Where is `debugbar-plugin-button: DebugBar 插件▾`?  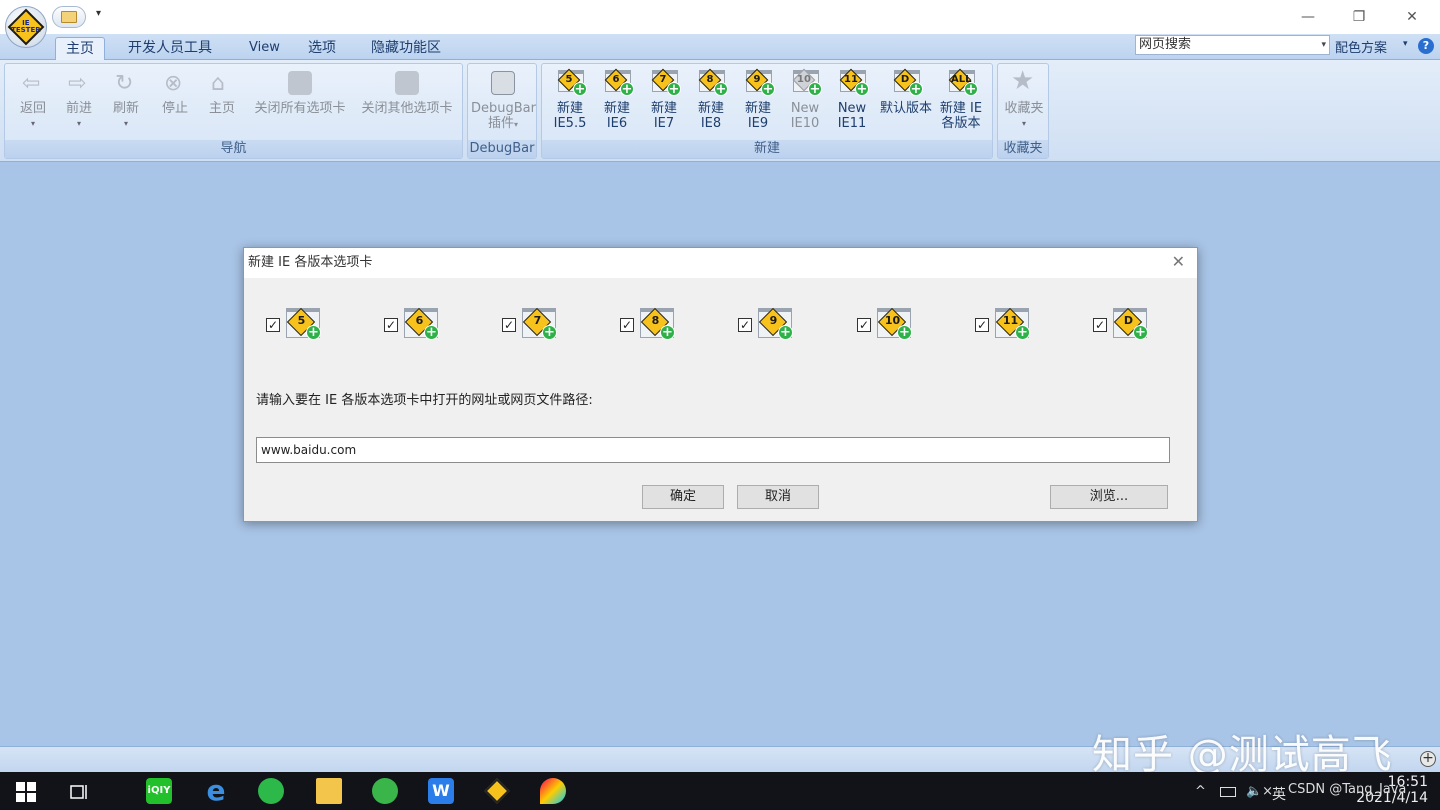
debugbar-plugin-button: DebugBar 插件▾ is located at coordinates (503, 100).